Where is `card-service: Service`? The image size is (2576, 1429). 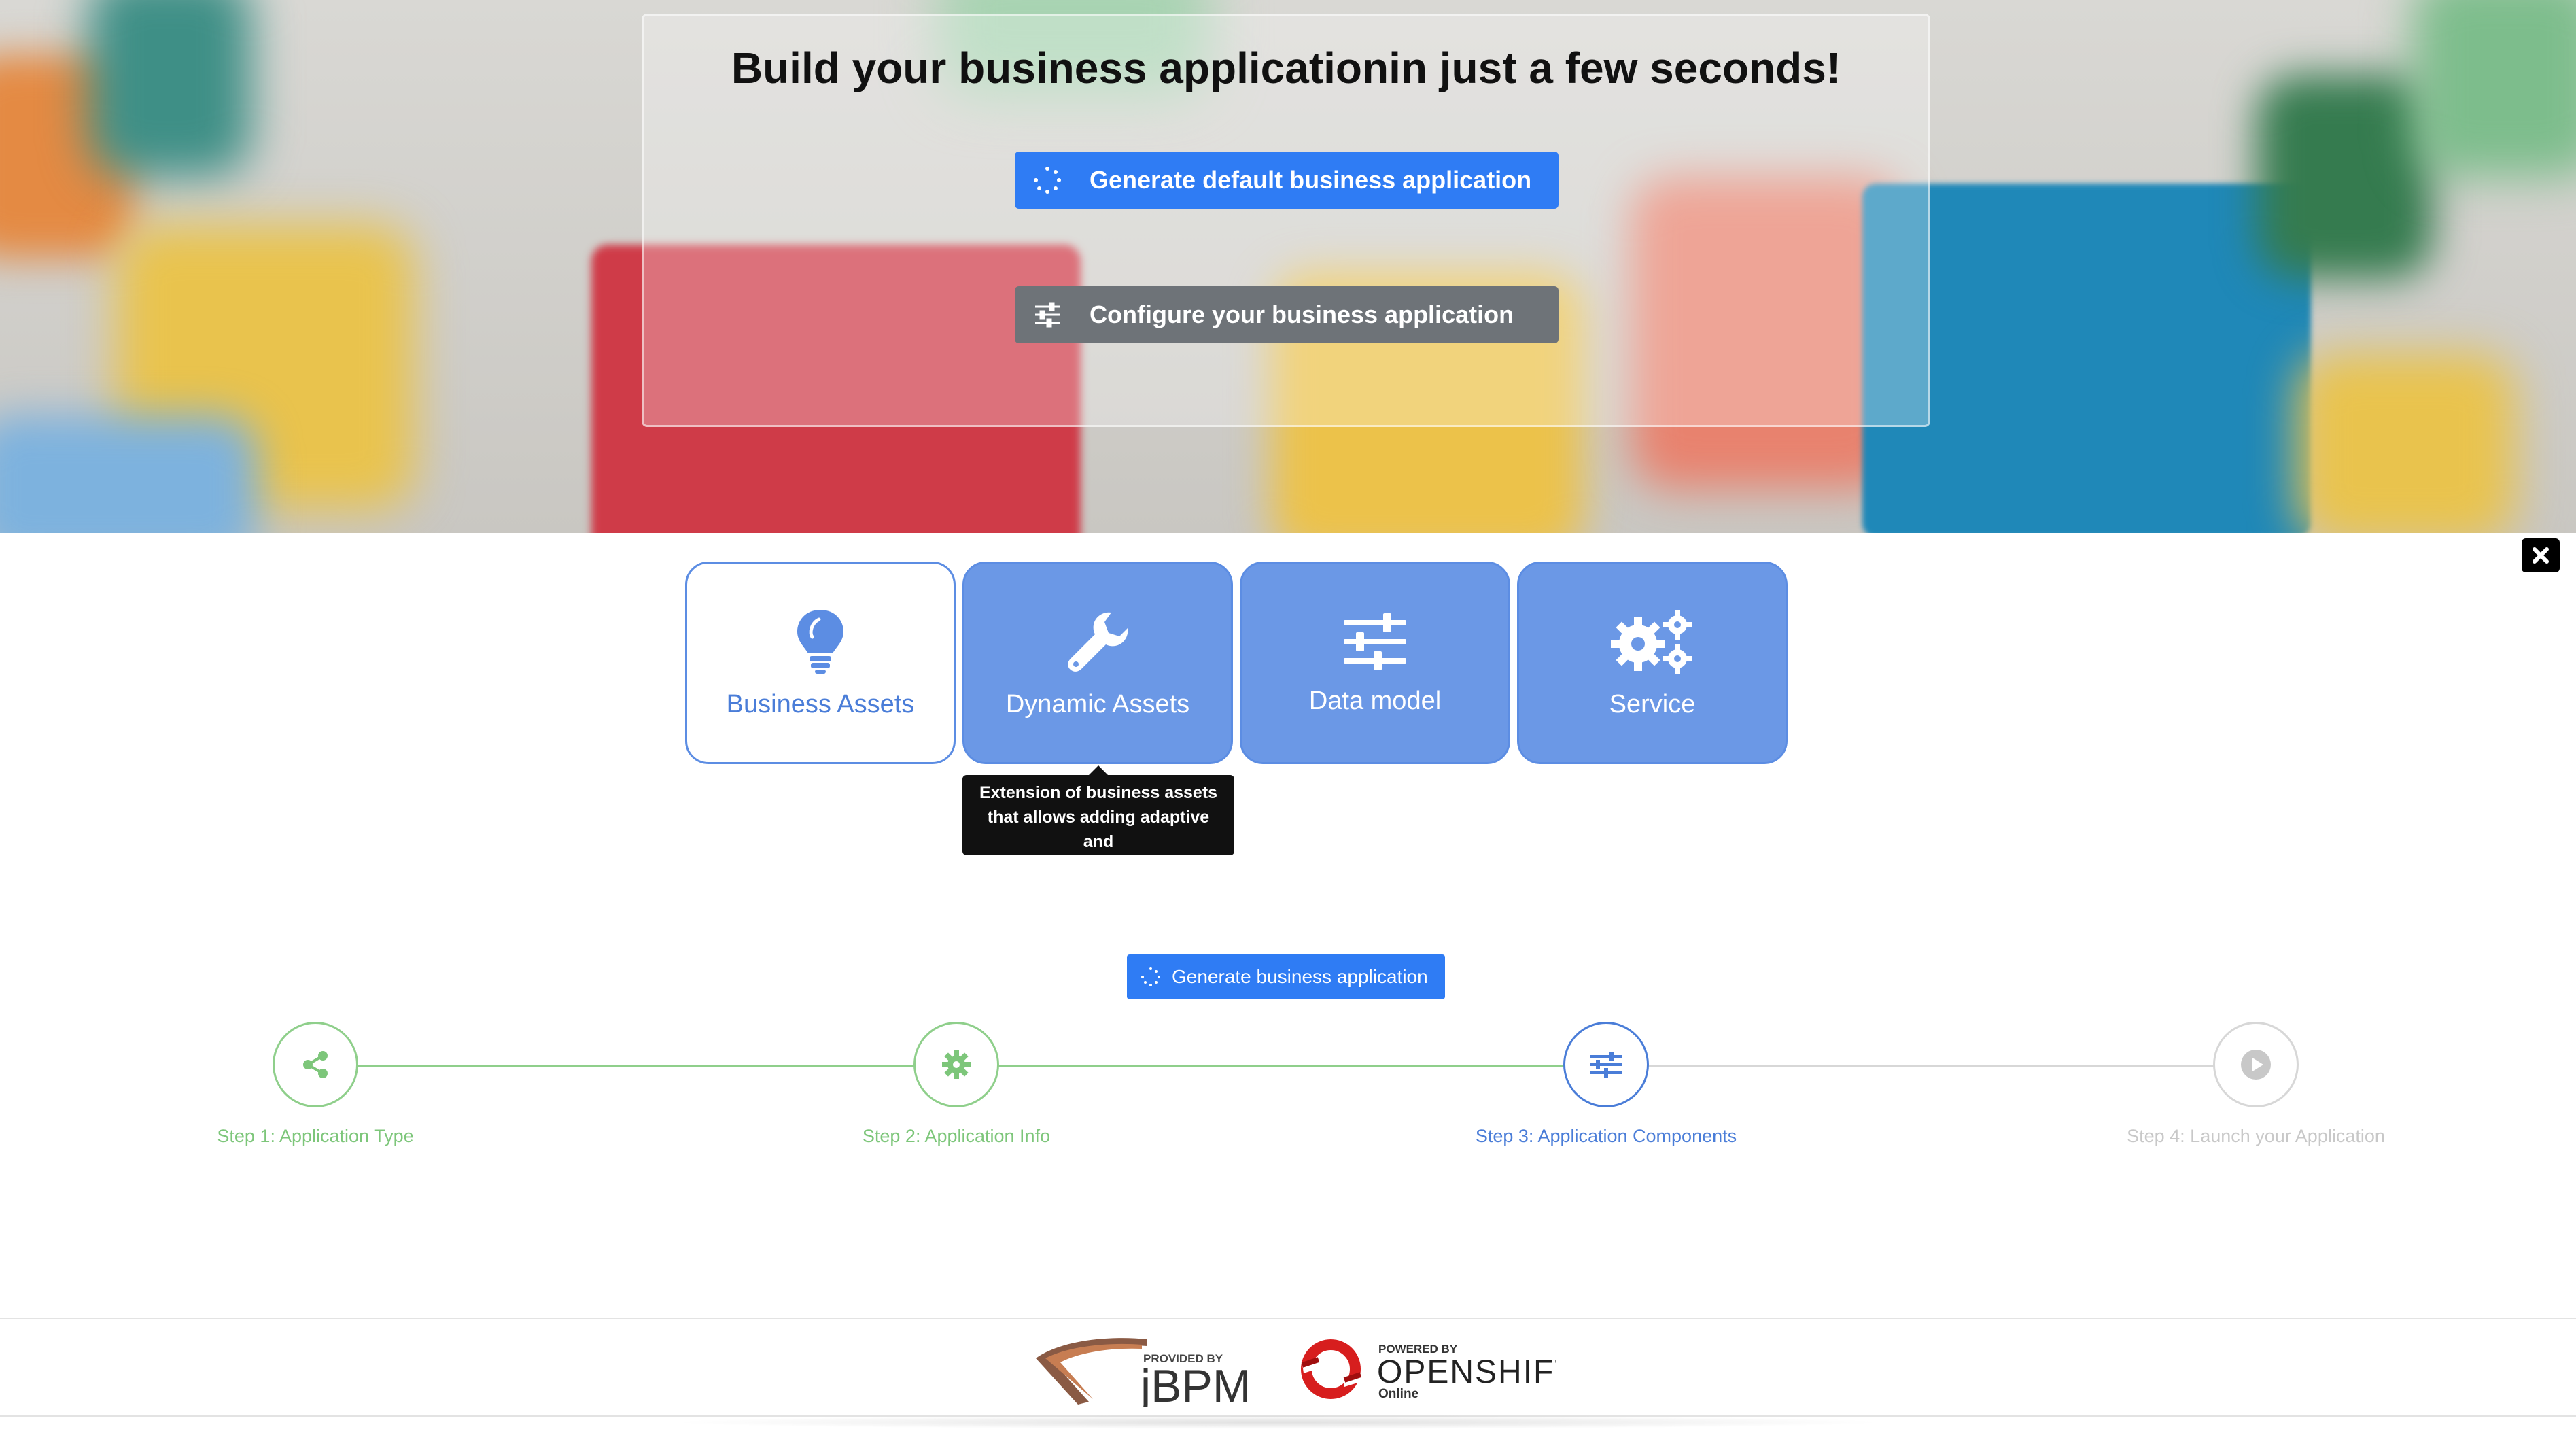 card-service: Service is located at coordinates (1652, 663).